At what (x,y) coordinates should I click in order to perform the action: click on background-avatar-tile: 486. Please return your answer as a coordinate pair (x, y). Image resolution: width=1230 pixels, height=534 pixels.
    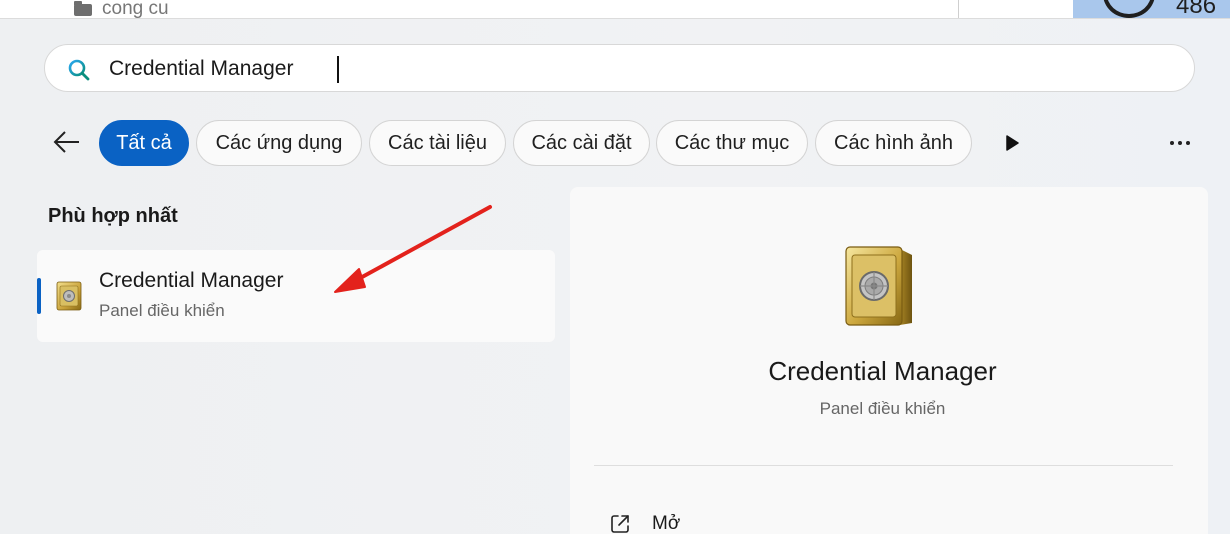
    Looking at the image, I should click on (1151, 10).